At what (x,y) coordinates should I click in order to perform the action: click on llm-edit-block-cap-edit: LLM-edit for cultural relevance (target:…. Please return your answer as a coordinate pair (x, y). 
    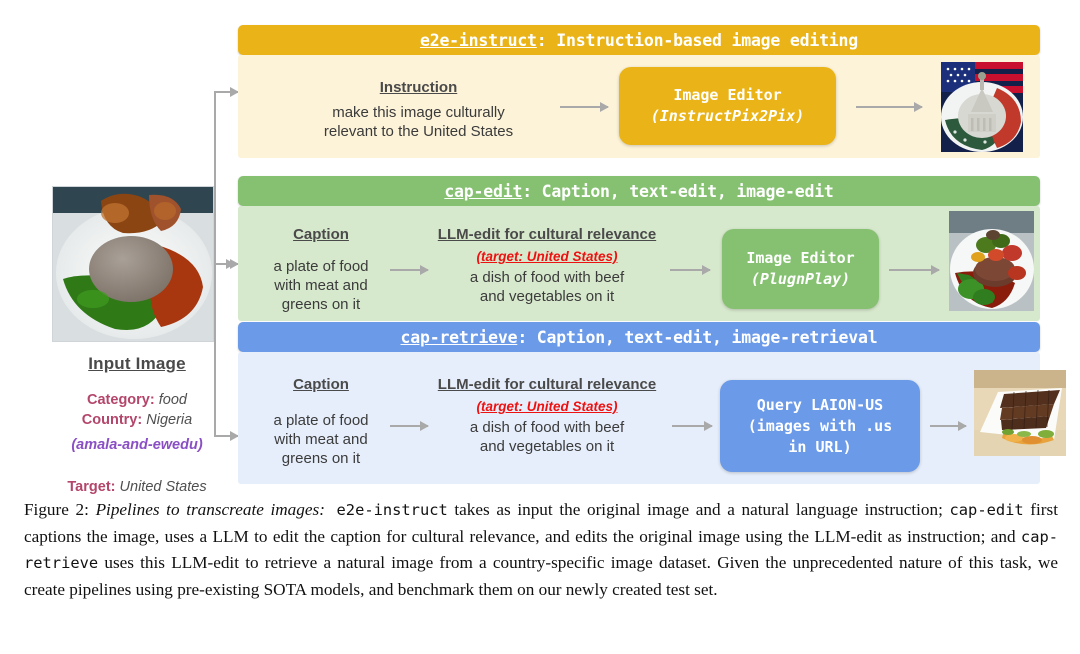
    Looking at the image, I should click on (547, 266).